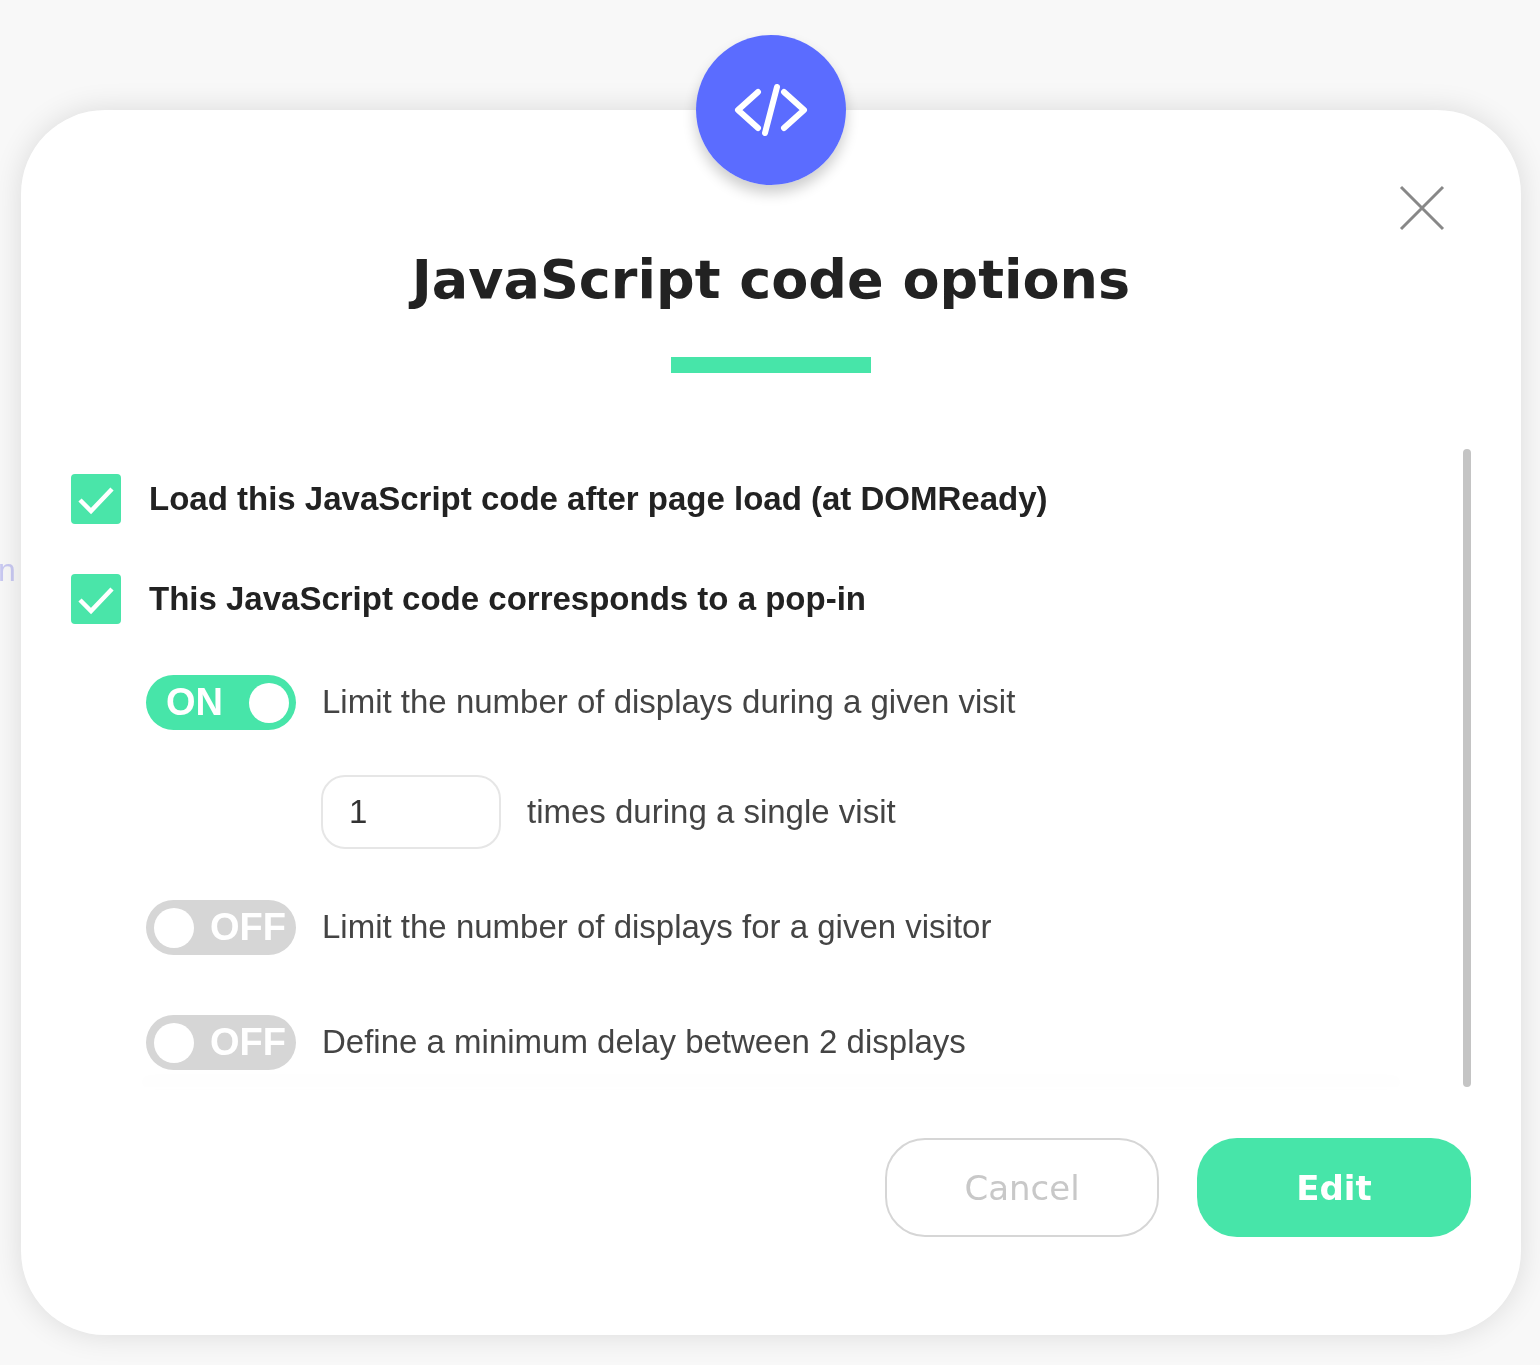 This screenshot has width=1540, height=1365. I want to click on checkbox-label: Load this JavaScript code after page load (at DOMReady), so click(598, 499).